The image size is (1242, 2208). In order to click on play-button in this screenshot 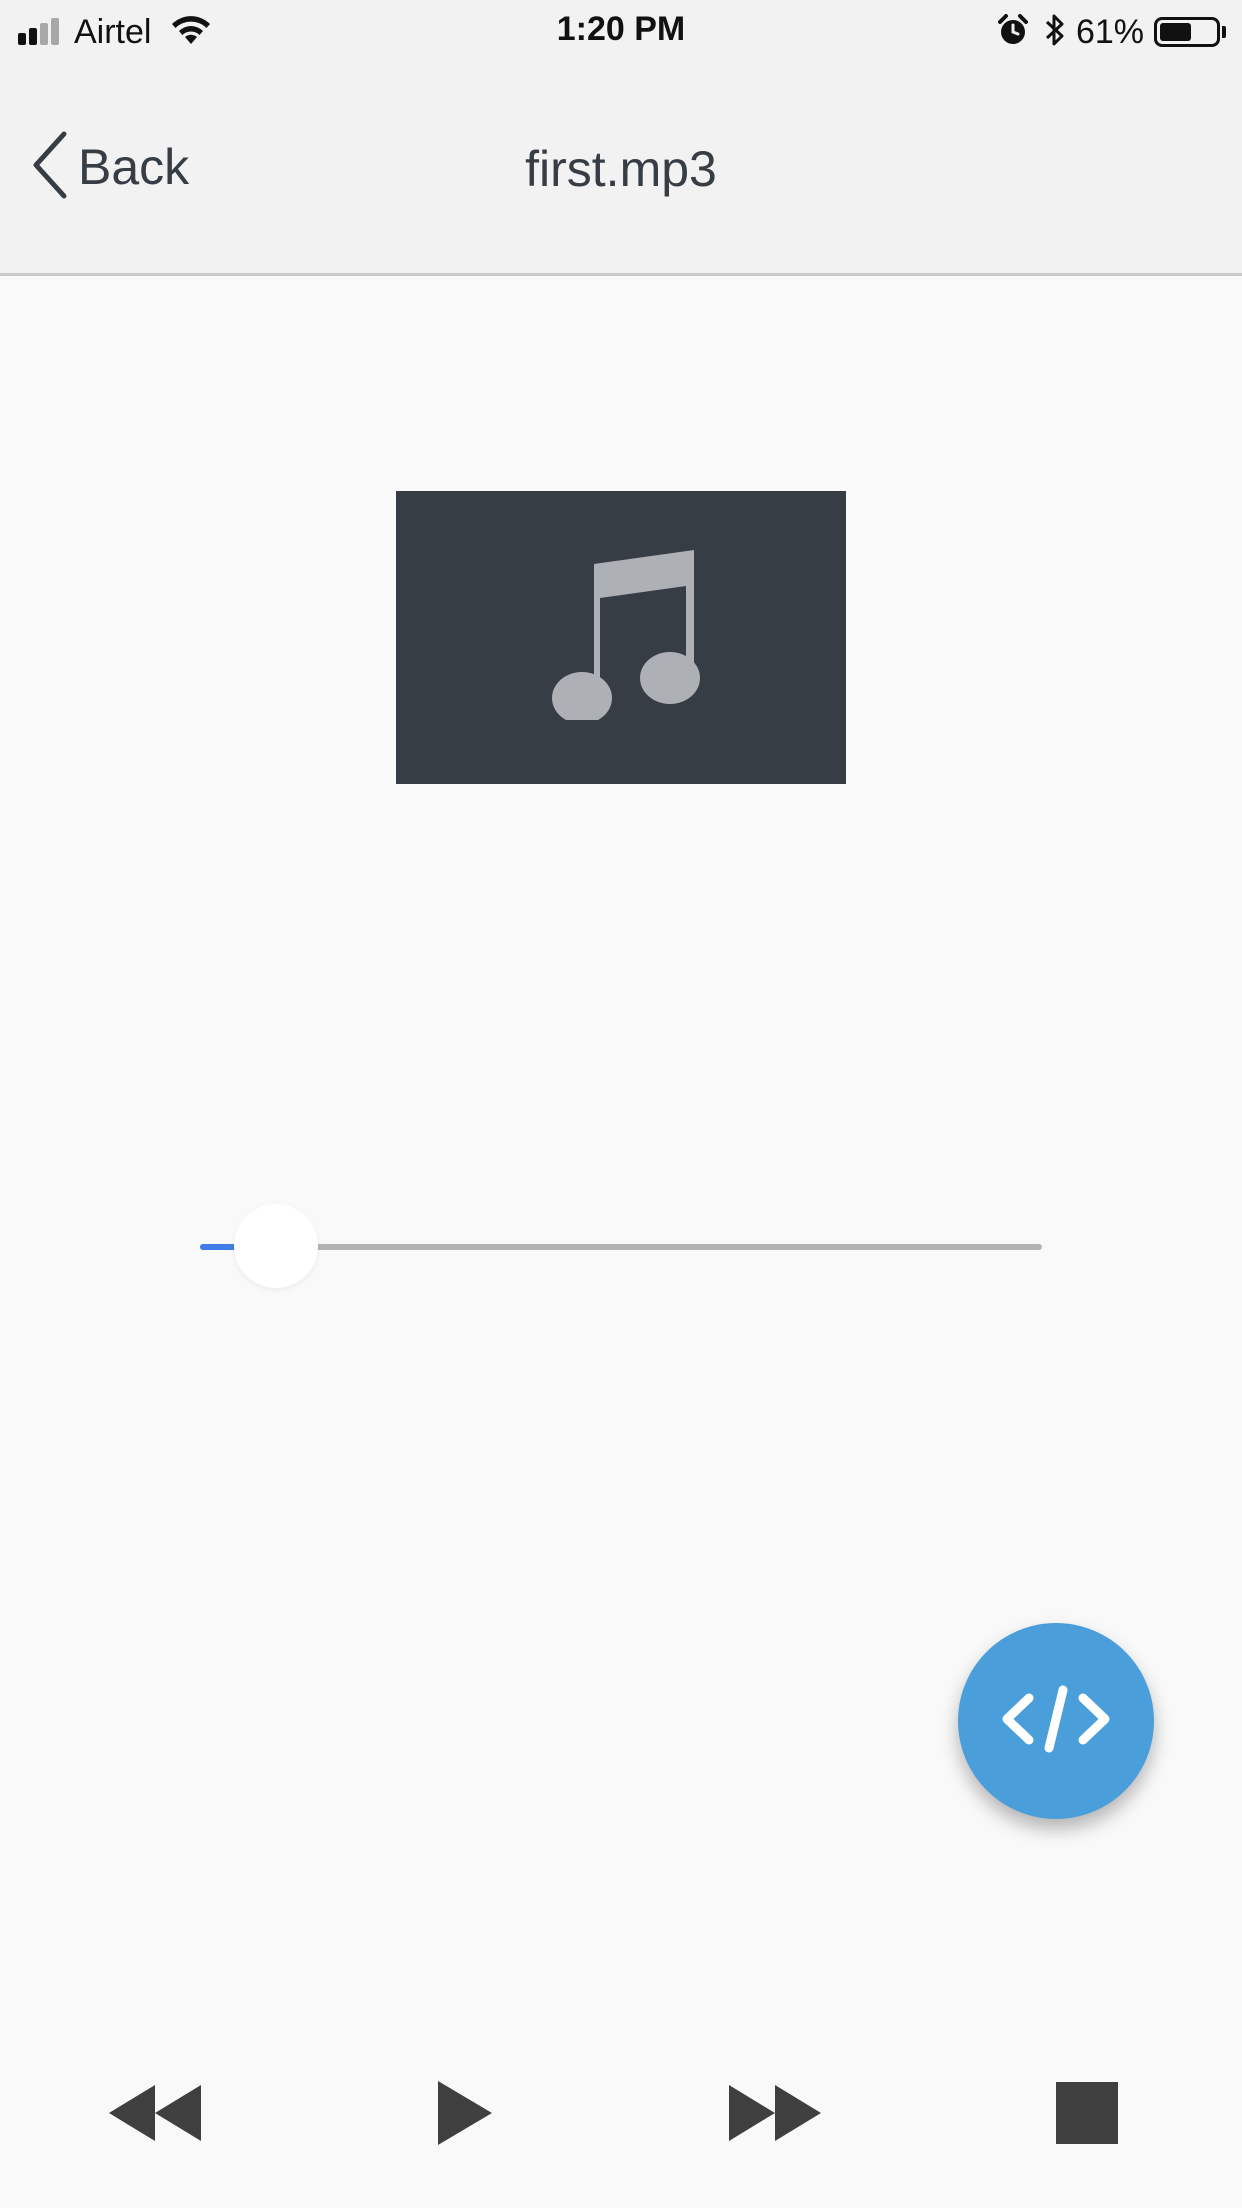, I will do `click(465, 2115)`.